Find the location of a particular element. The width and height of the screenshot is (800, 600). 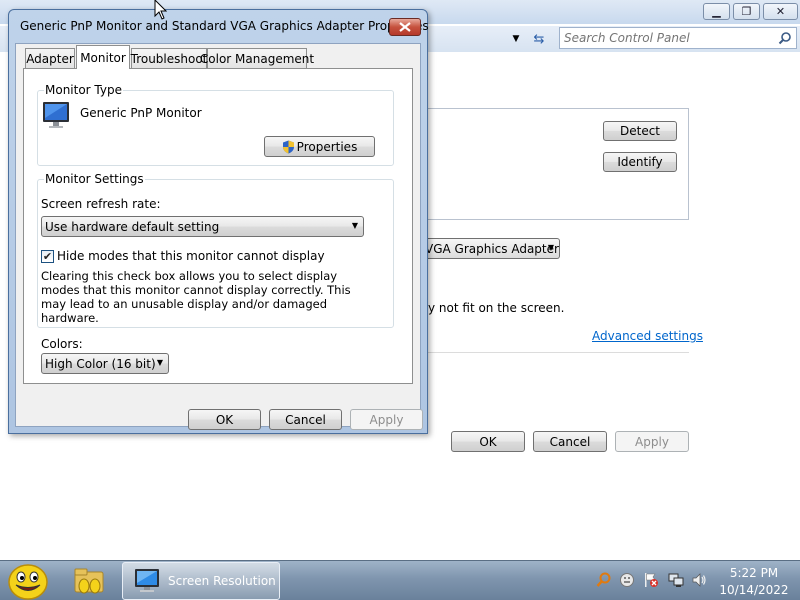

restore-icon: ❐ is located at coordinates (746, 11).